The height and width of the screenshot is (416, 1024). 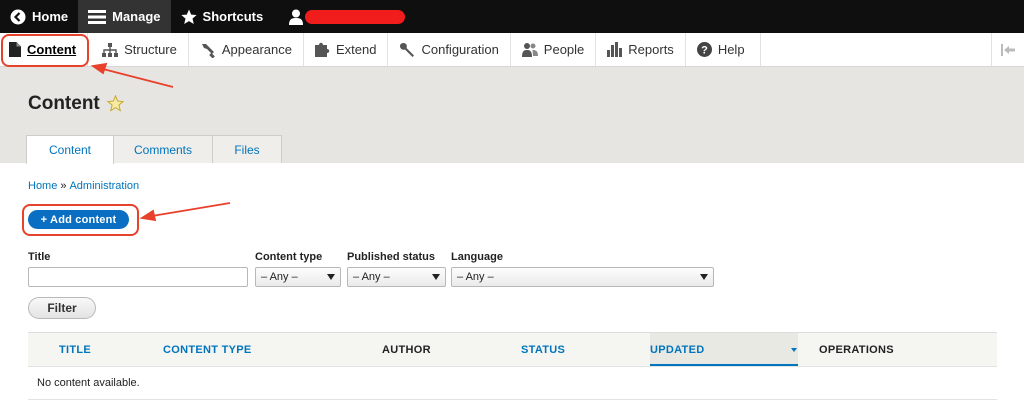 I want to click on toolbar-manage: Manage, so click(x=124, y=16).